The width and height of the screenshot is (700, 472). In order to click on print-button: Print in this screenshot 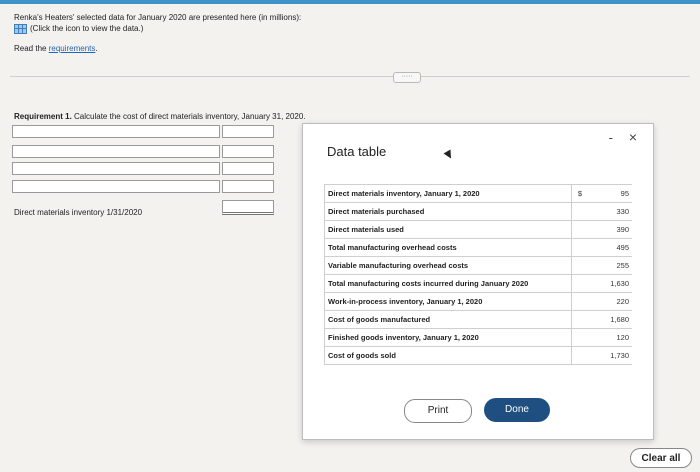, I will do `click(438, 411)`.